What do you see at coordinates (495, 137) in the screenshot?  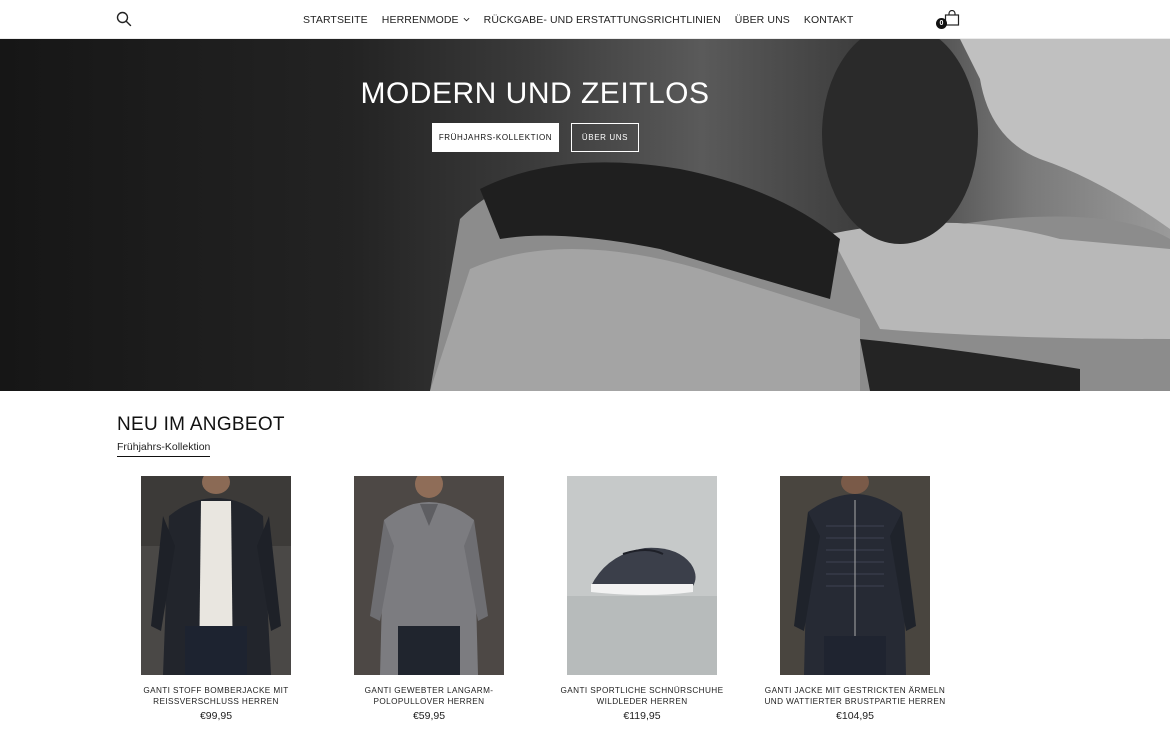 I see `spring-collection-button: FRÜHJAHRS-KOLLEKTION` at bounding box center [495, 137].